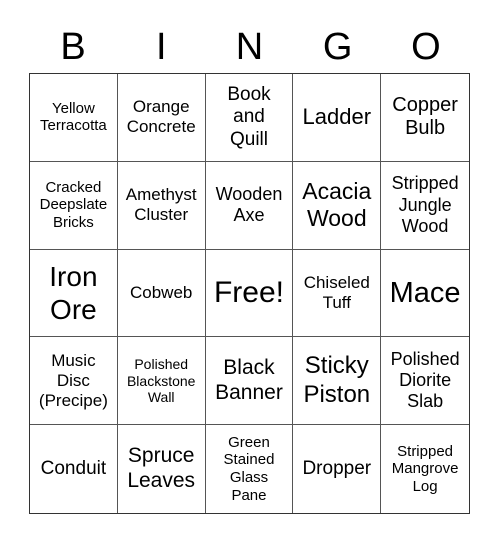 Image resolution: width=500 pixels, height=544 pixels. I want to click on cell-label: Music Disc (Precipe), so click(73, 380).